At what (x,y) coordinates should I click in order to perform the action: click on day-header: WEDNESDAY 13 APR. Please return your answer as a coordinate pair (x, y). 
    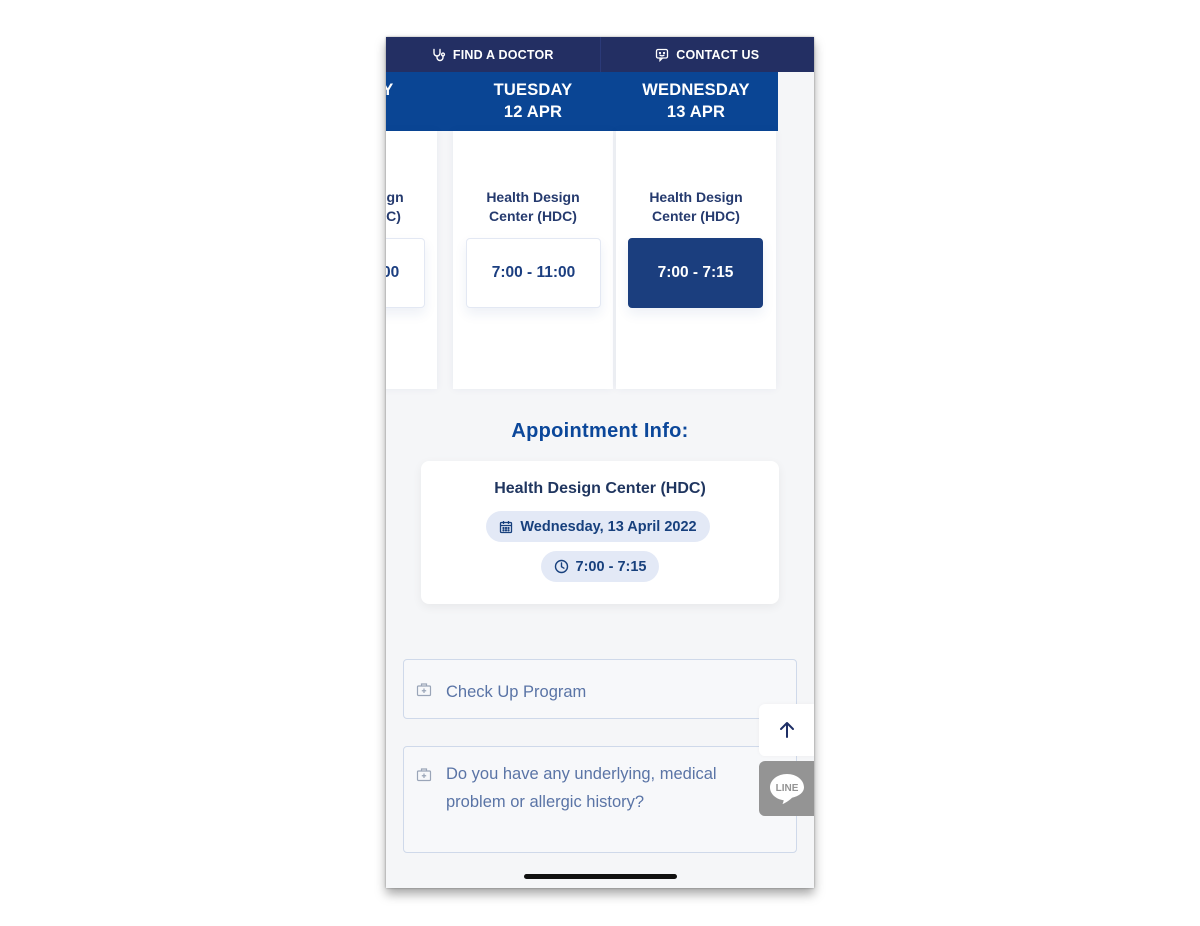
    Looking at the image, I should click on (696, 101).